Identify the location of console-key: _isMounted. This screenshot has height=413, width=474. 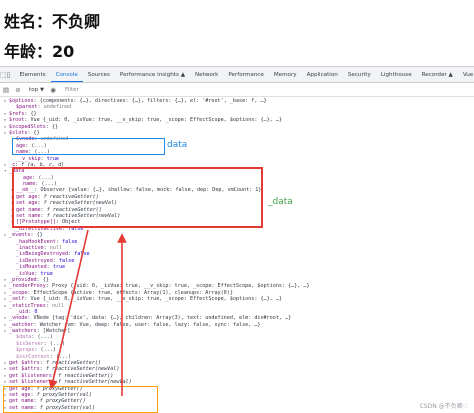
(31, 267).